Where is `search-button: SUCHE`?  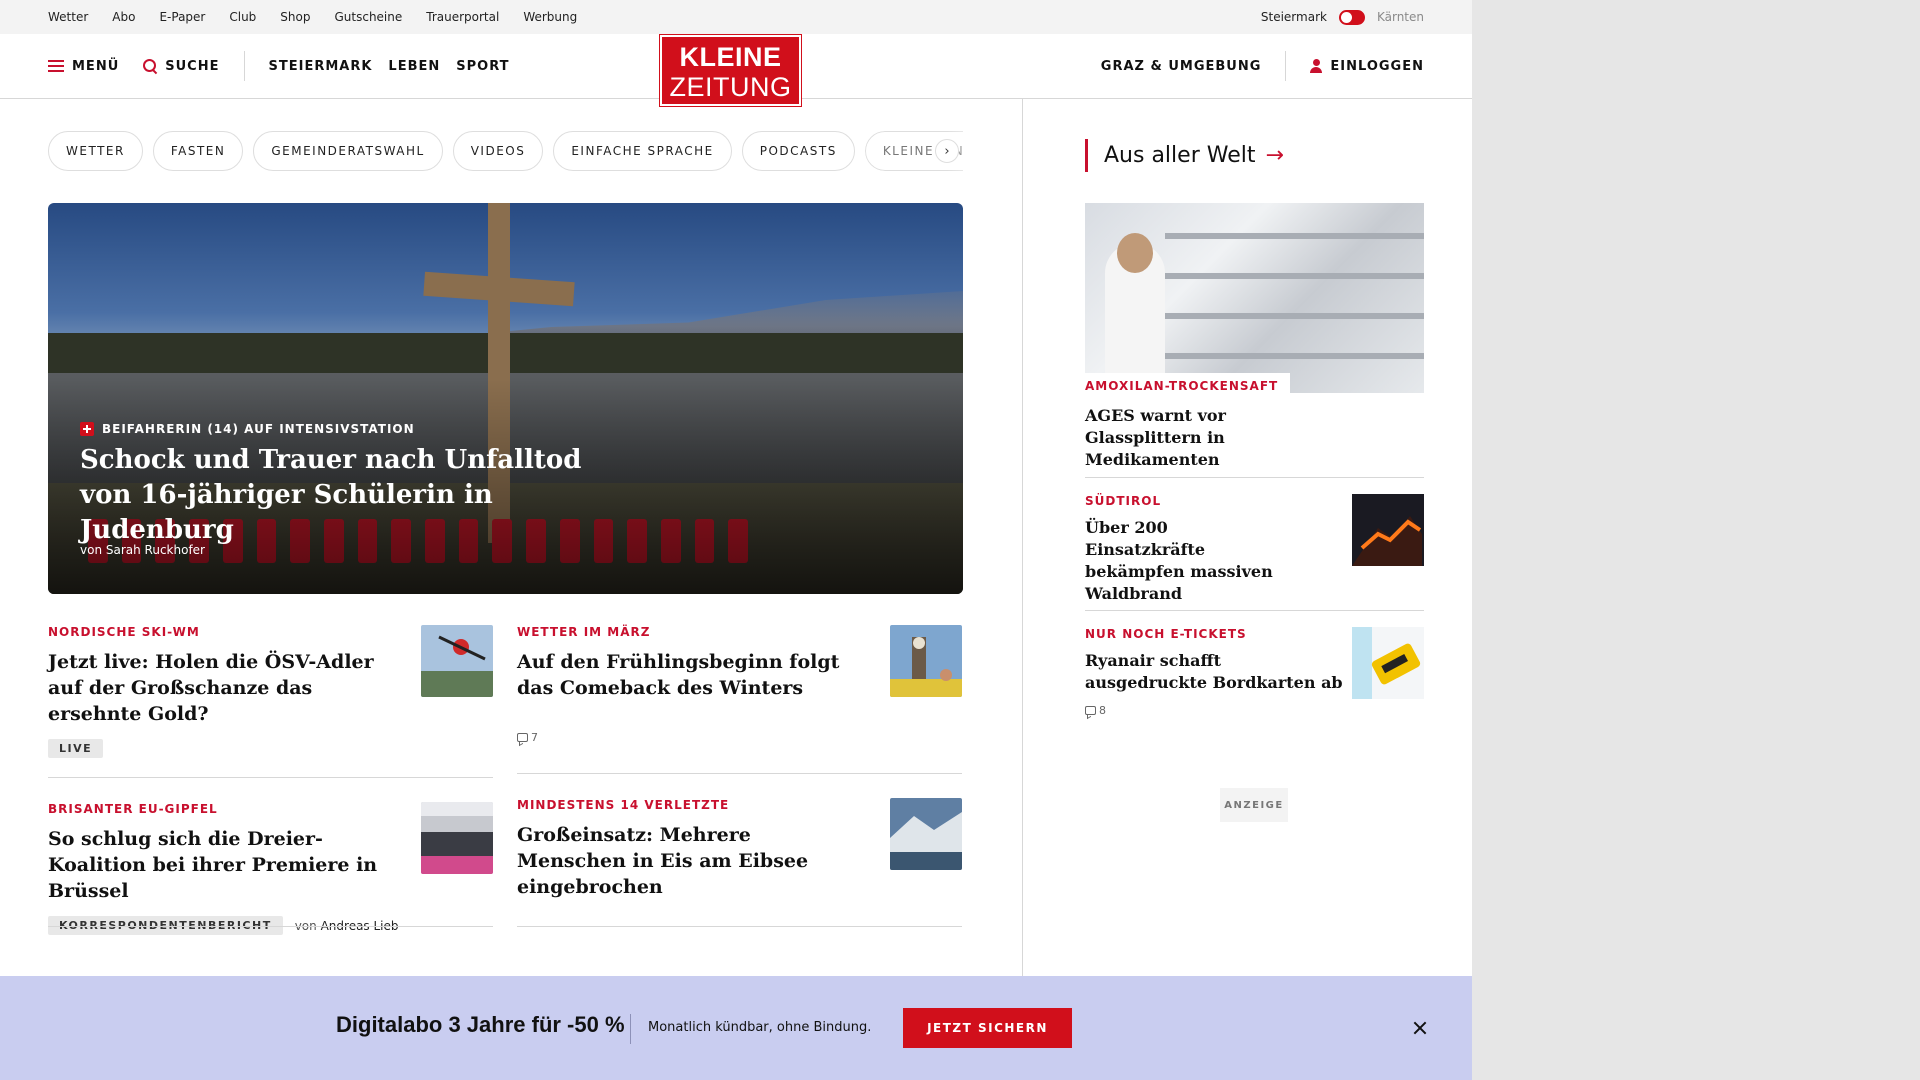
search-button: SUCHE is located at coordinates (181, 66).